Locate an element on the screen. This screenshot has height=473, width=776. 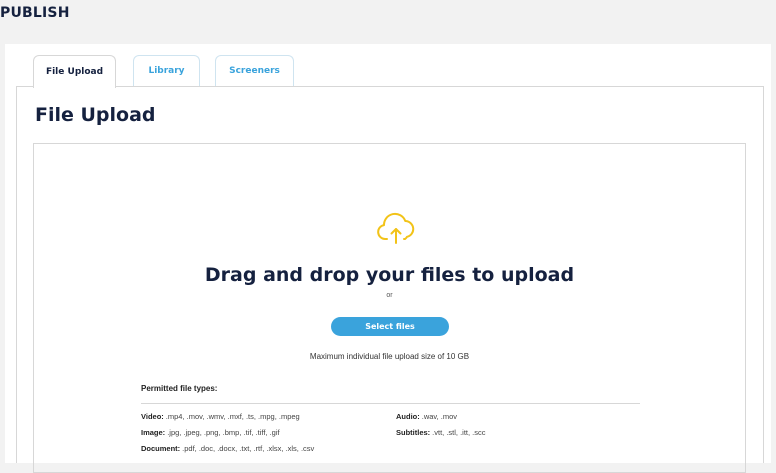
select-files-button: Select files is located at coordinates (390, 326).